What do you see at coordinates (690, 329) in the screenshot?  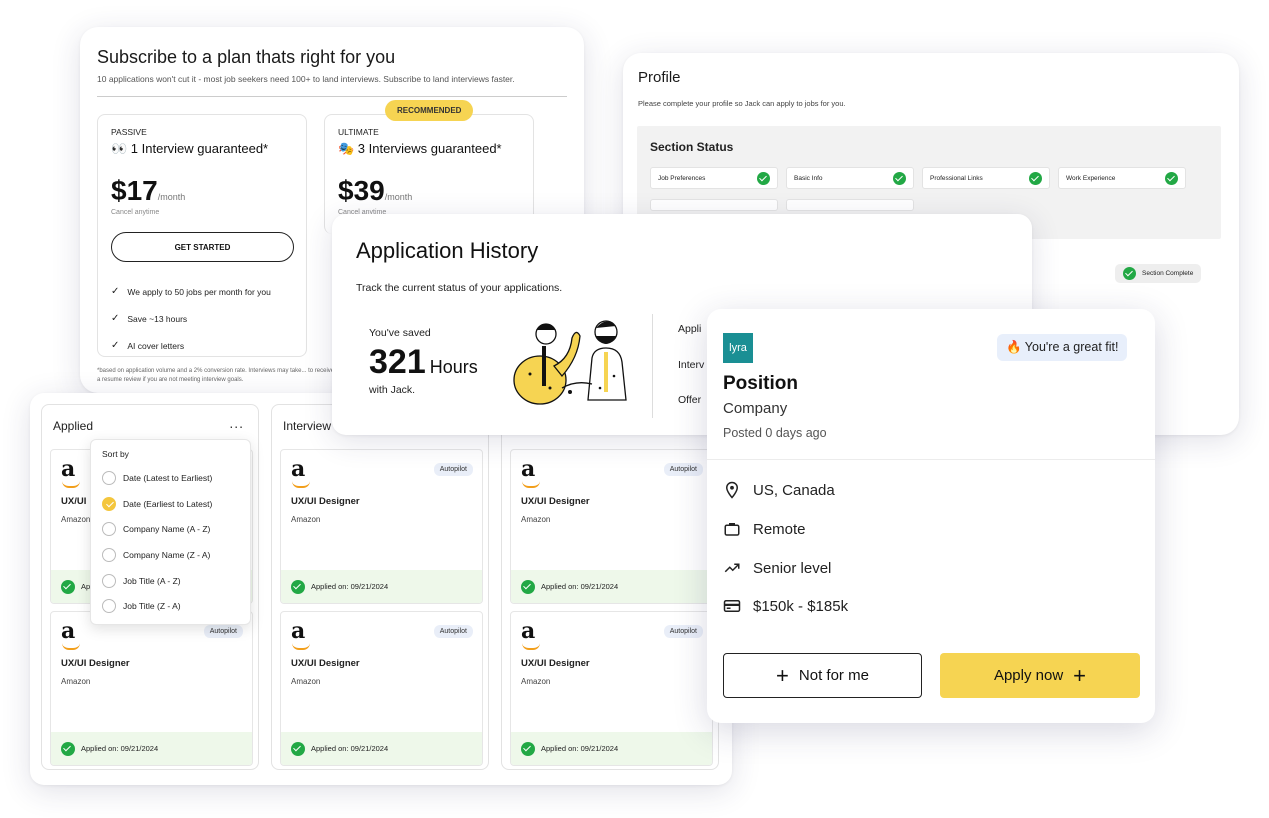 I see `stat-applied: Appli` at bounding box center [690, 329].